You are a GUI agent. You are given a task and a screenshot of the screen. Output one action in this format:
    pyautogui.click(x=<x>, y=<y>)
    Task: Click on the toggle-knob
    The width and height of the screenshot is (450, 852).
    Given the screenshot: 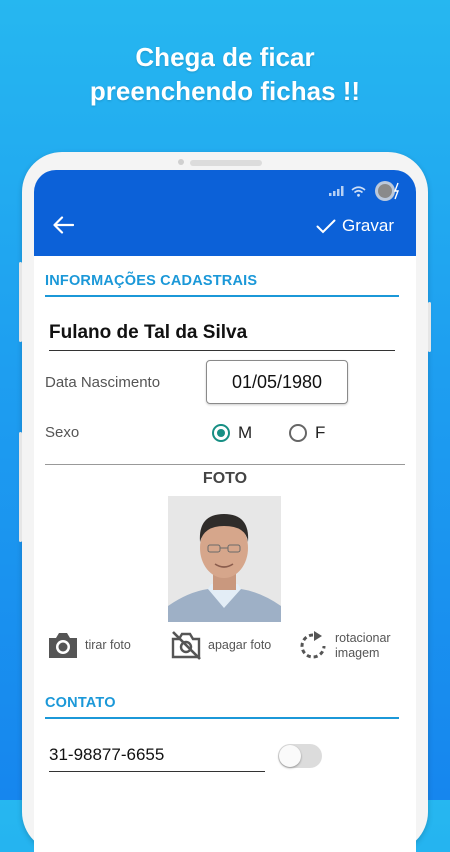 What is the action you would take?
    pyautogui.click(x=290, y=756)
    